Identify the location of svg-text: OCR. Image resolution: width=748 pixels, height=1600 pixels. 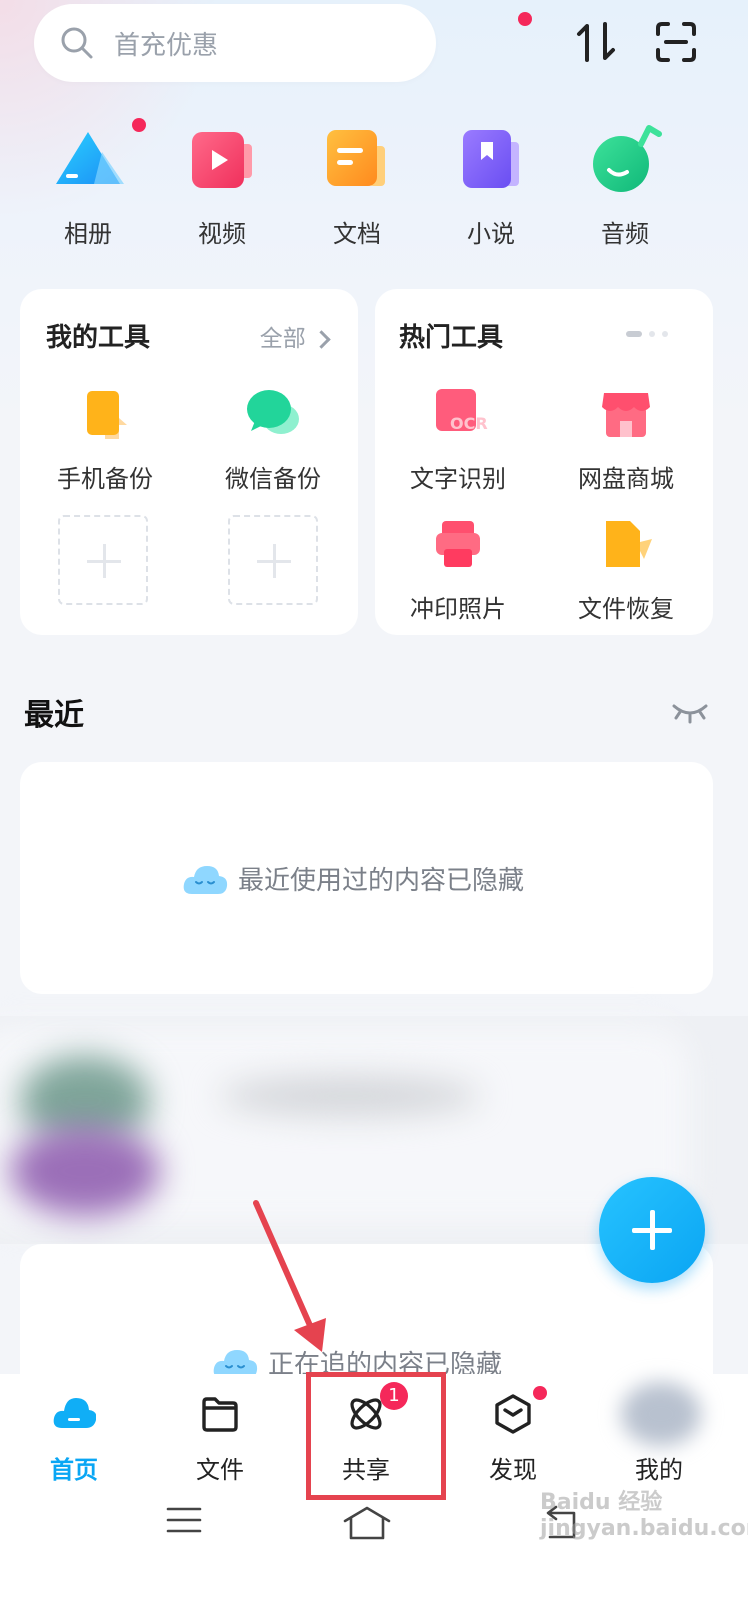
(469, 423).